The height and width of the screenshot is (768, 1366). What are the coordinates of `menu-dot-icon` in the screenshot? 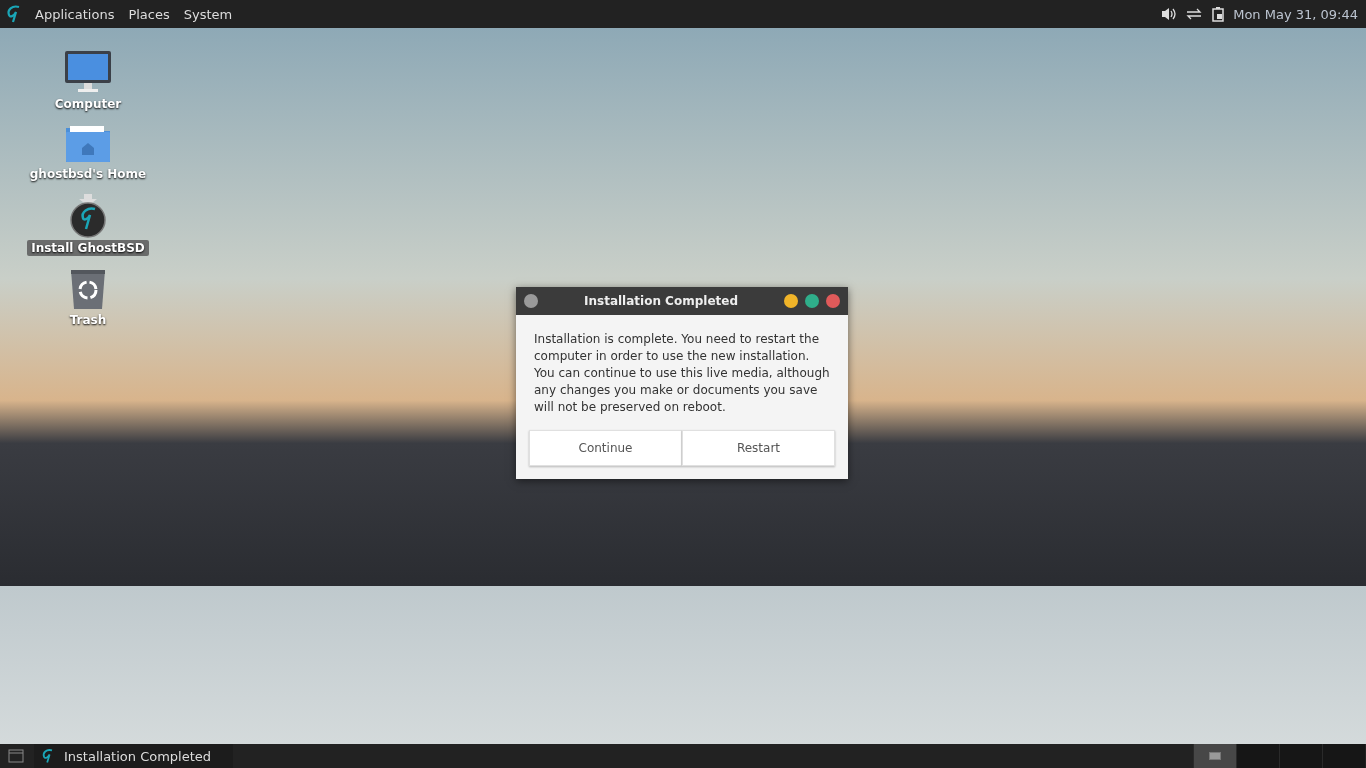 It's located at (531, 301).